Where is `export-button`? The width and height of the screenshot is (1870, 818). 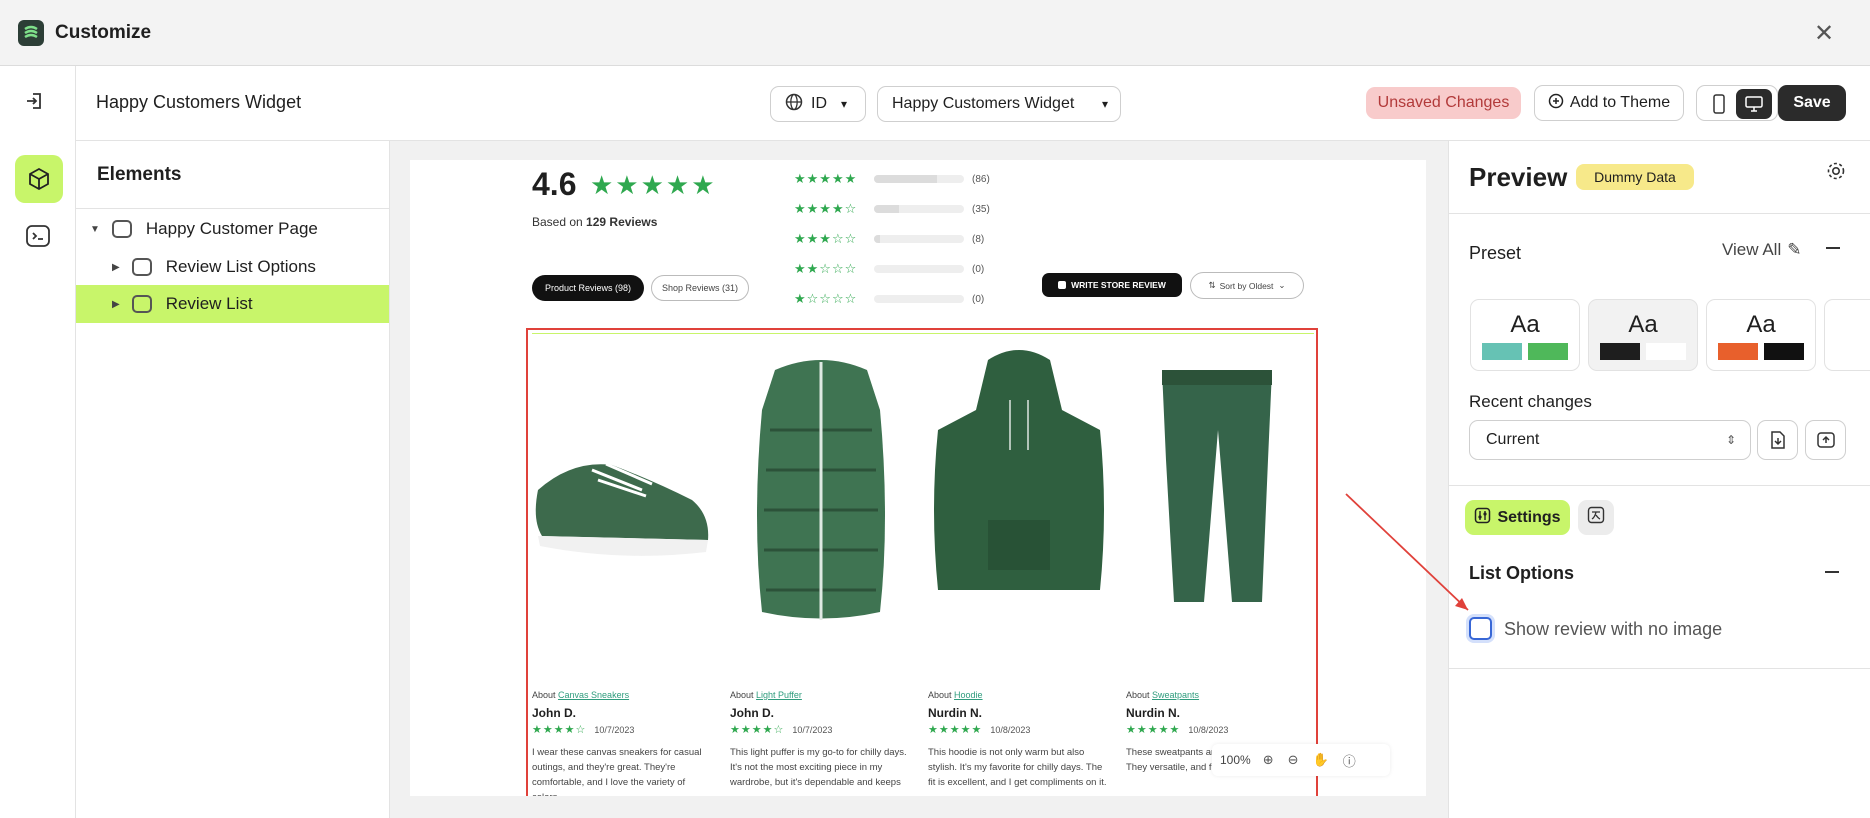
export-button is located at coordinates (1825, 440).